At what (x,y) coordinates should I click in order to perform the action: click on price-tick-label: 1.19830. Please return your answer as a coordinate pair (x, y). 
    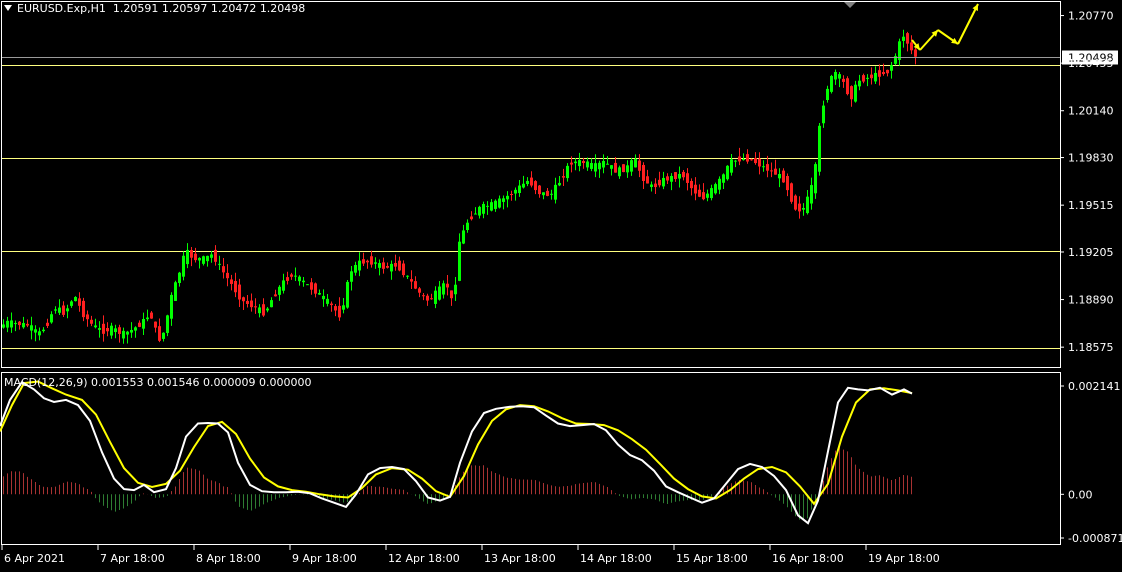
    Looking at the image, I should click on (1091, 158).